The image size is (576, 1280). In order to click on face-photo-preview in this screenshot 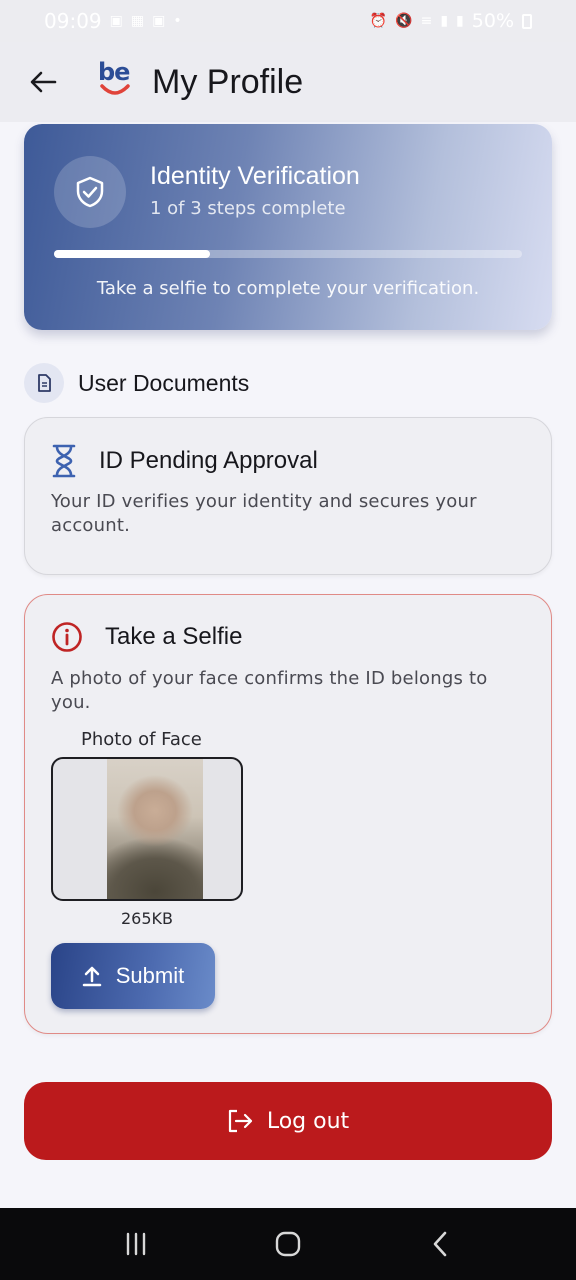, I will do `click(147, 829)`.